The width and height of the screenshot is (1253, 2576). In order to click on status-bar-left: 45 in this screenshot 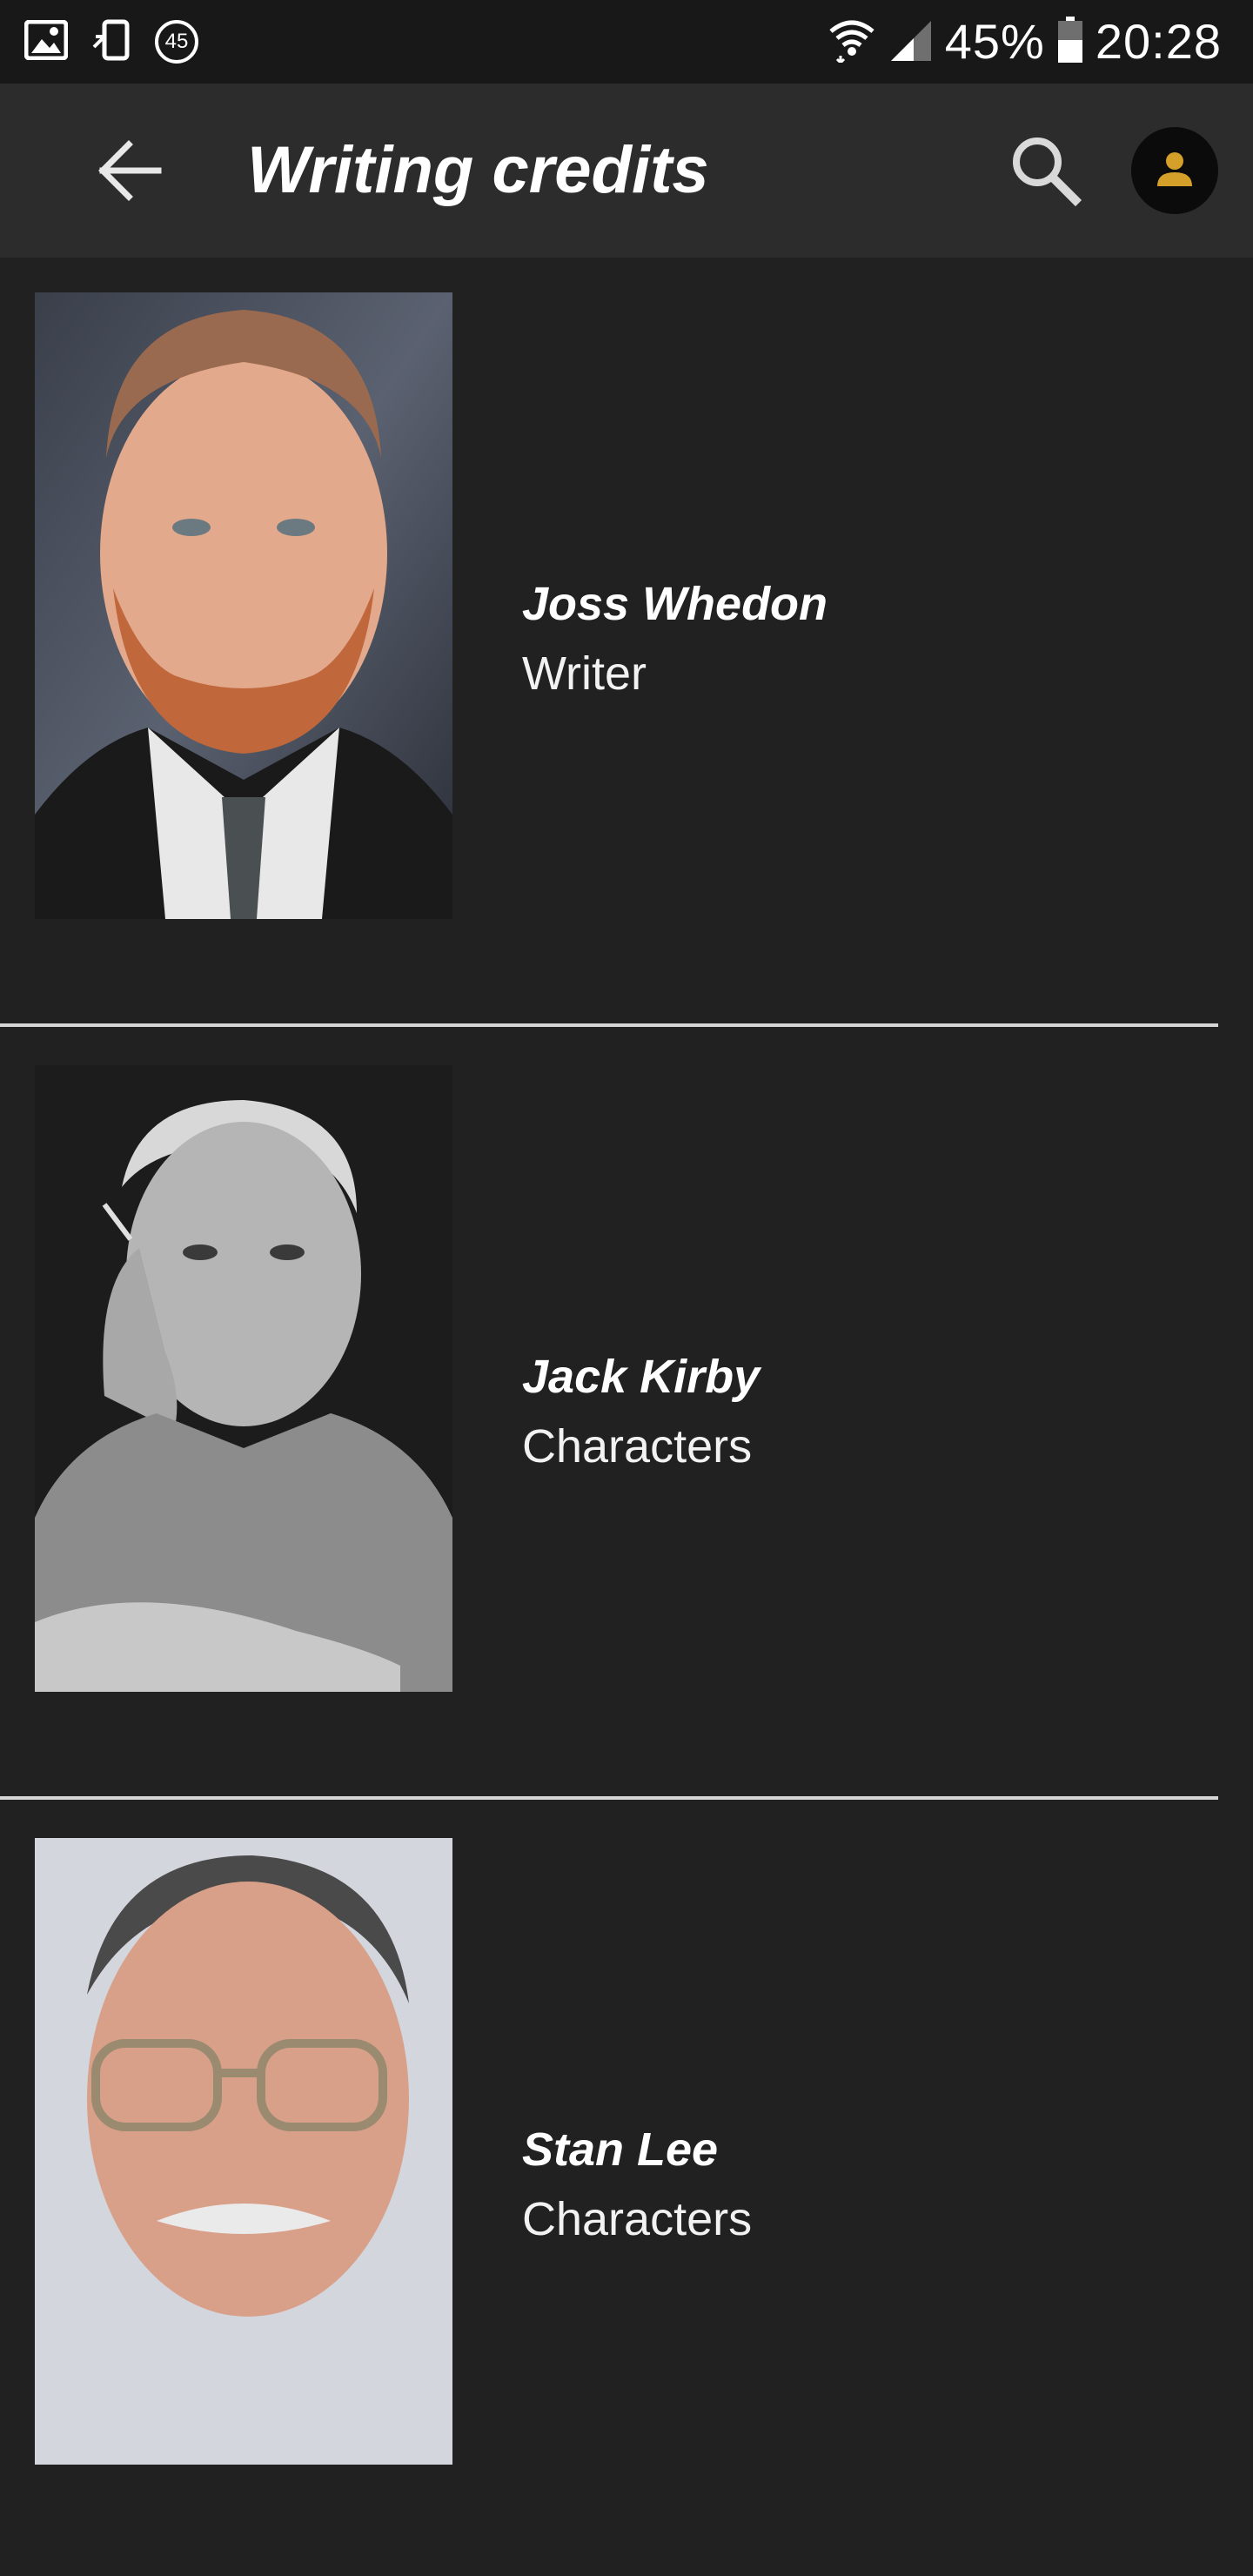, I will do `click(110, 42)`.